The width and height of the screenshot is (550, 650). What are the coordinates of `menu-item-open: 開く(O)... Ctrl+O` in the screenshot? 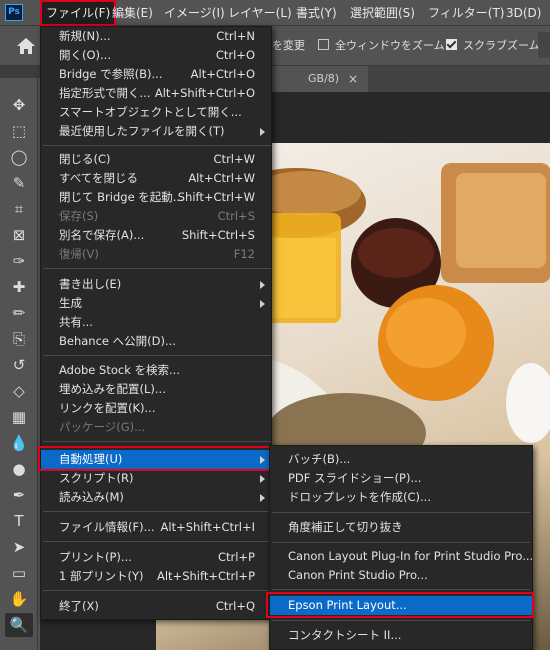 It's located at (156, 55).